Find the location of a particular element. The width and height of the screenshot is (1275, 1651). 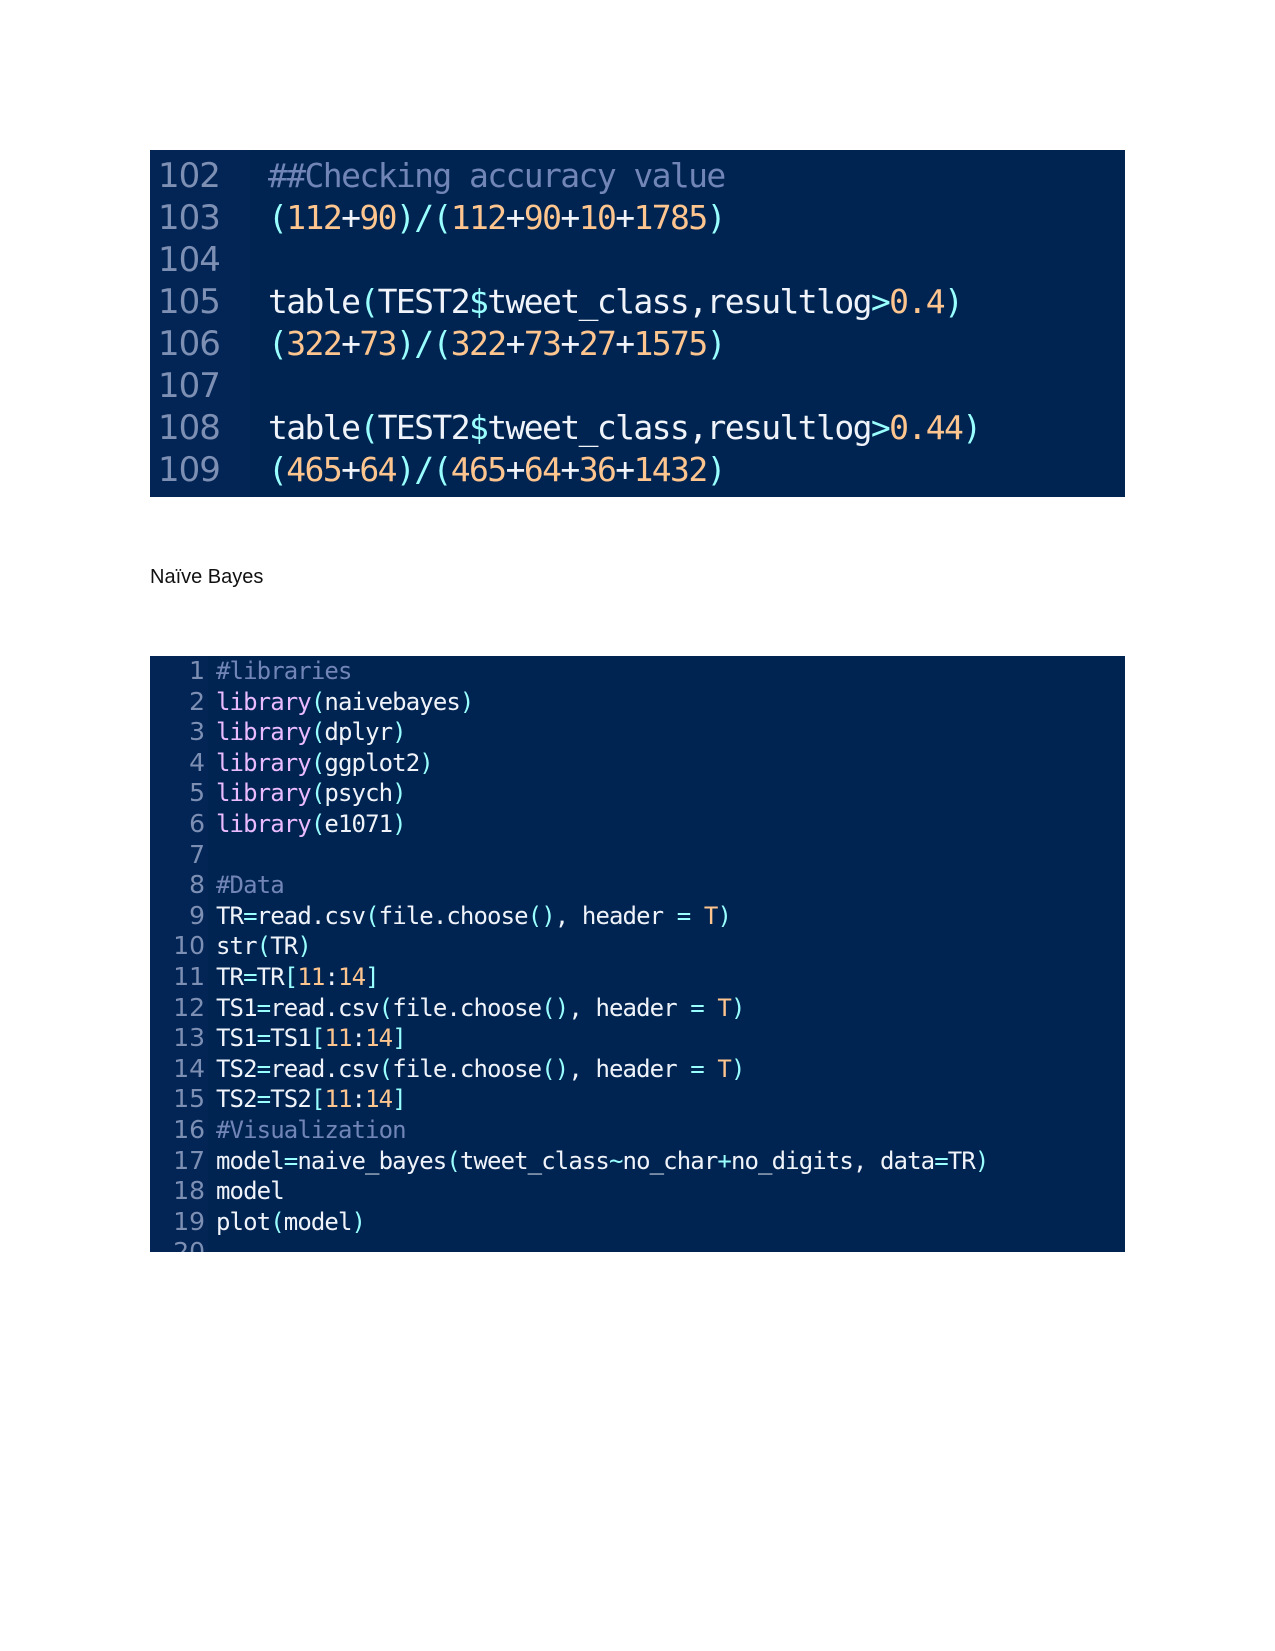

code-text: (112+90)/(112+90+10+1785) is located at coordinates (497, 218).